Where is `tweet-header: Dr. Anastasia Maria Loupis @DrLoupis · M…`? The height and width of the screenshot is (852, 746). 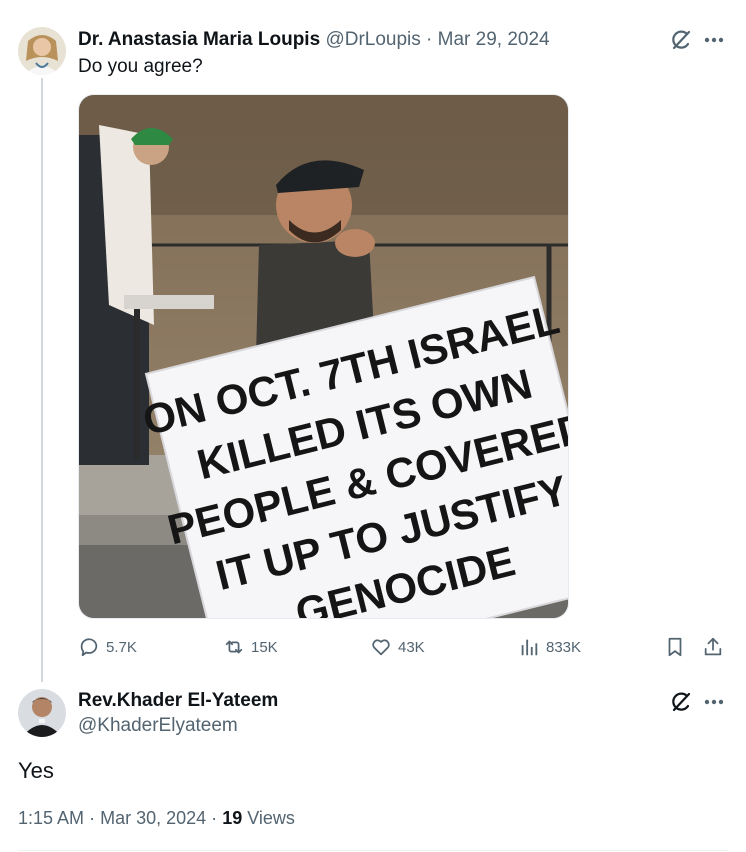 tweet-header: Dr. Anastasia Maria Loupis @DrLoupis · M… is located at coordinates (314, 40).